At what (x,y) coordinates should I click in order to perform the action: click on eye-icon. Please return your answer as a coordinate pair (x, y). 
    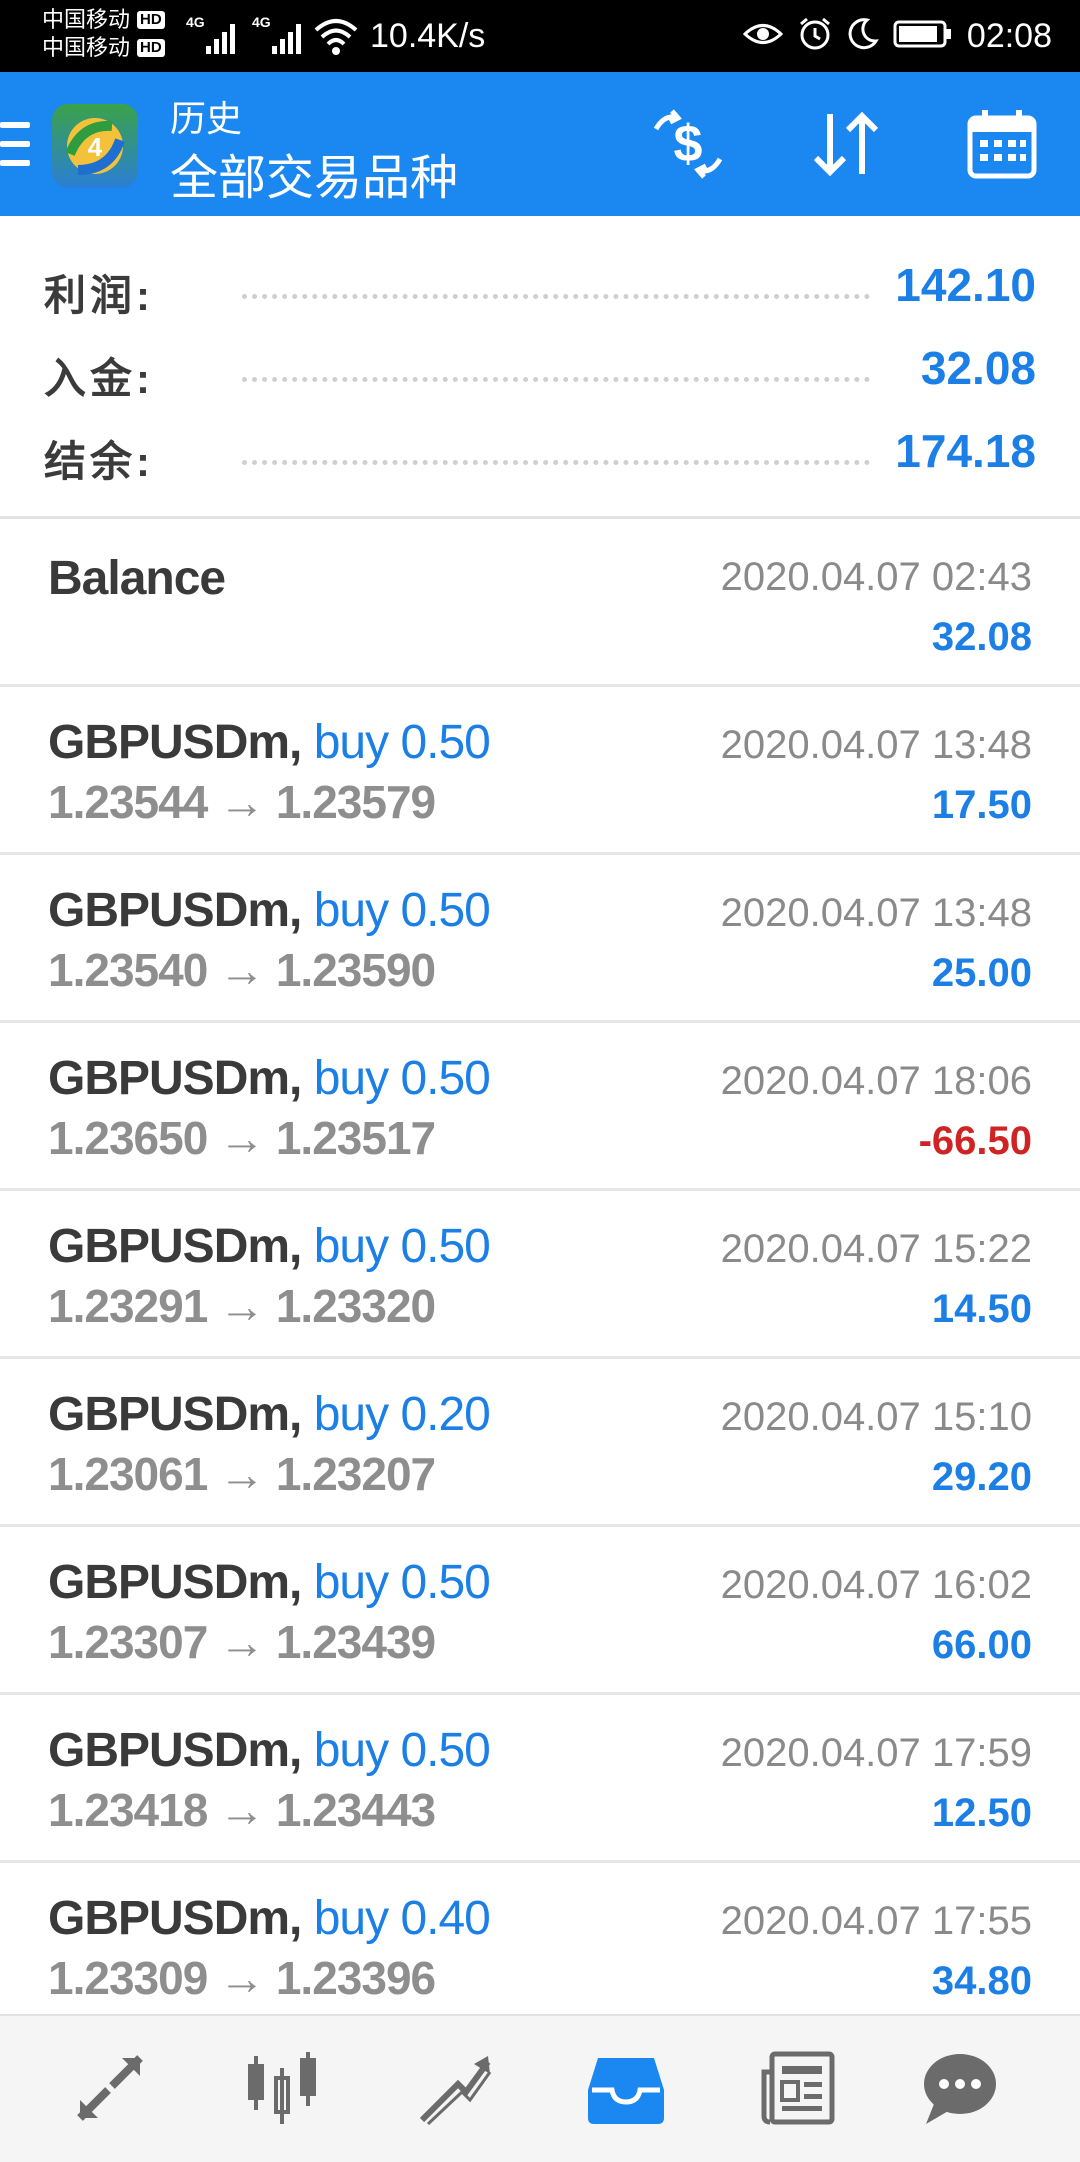
    Looking at the image, I should click on (763, 36).